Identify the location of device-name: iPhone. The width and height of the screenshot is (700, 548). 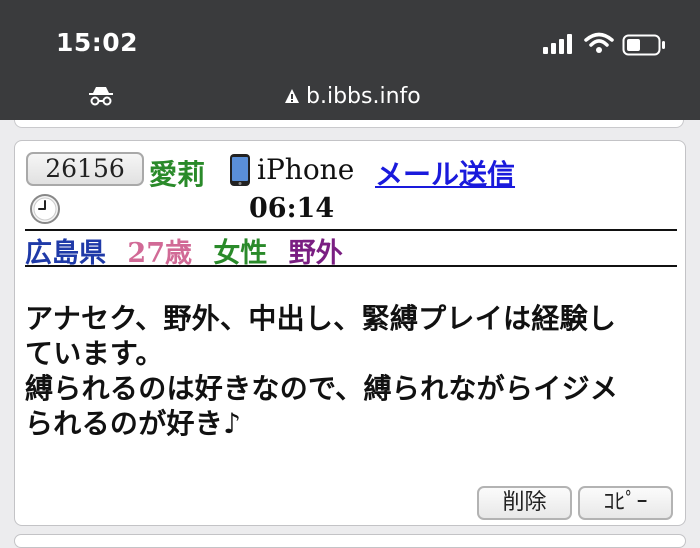
(306, 169).